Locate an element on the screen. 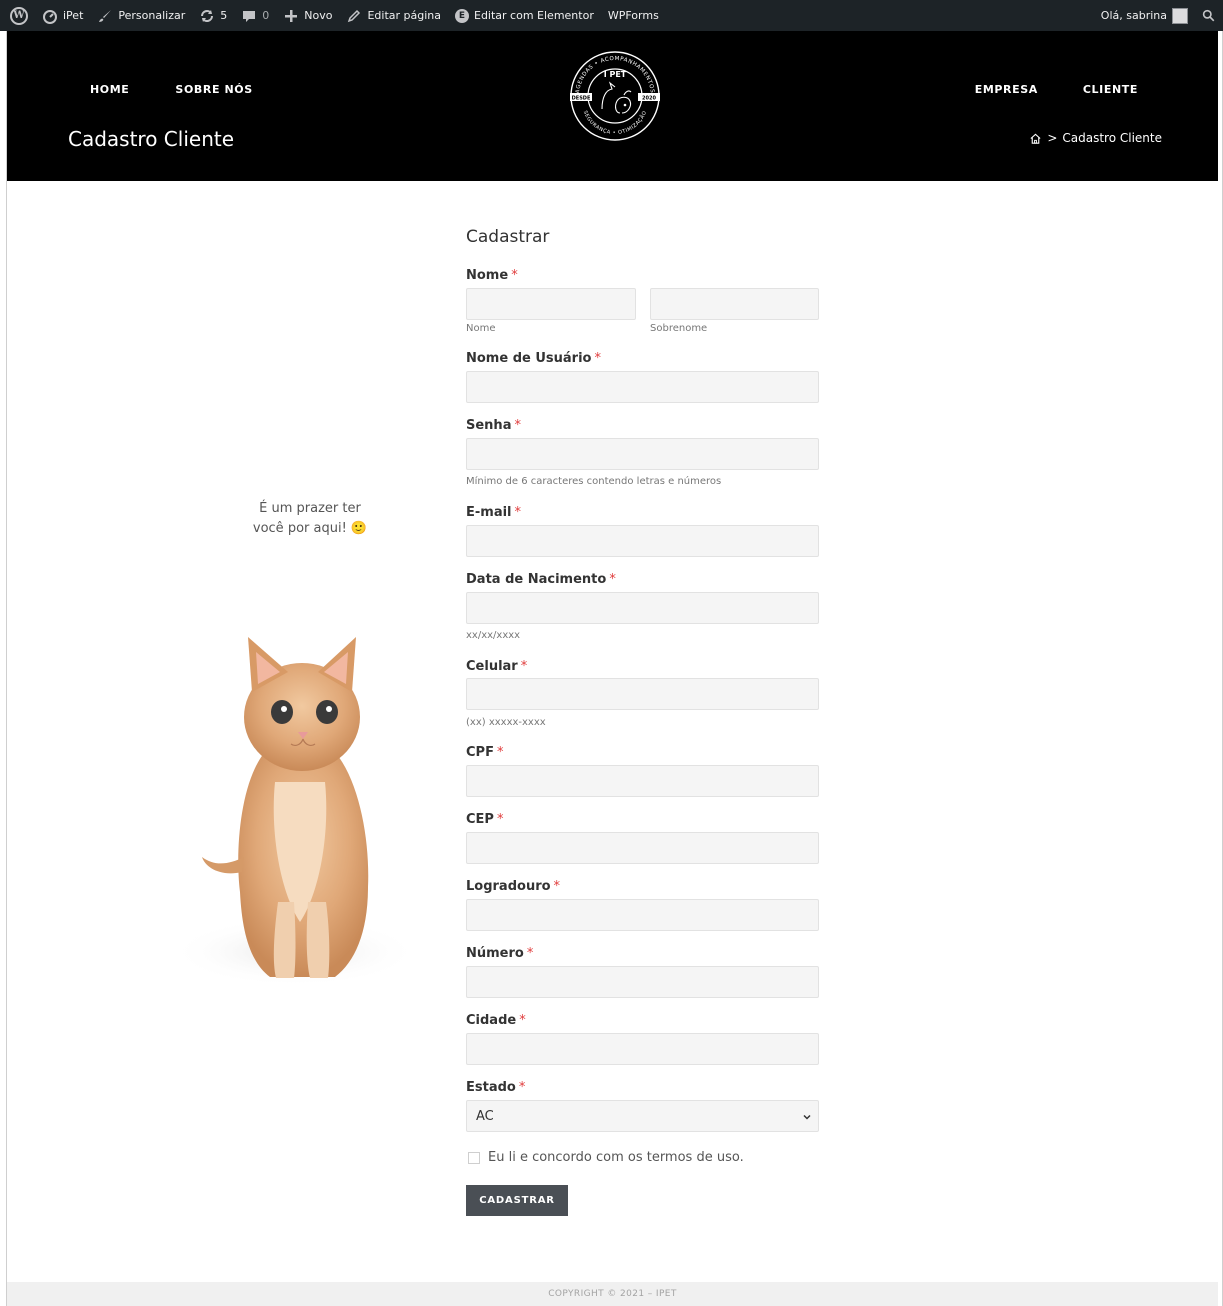 This screenshot has height=1306, width=1223. street-label: Logradouro * is located at coordinates (513, 886).